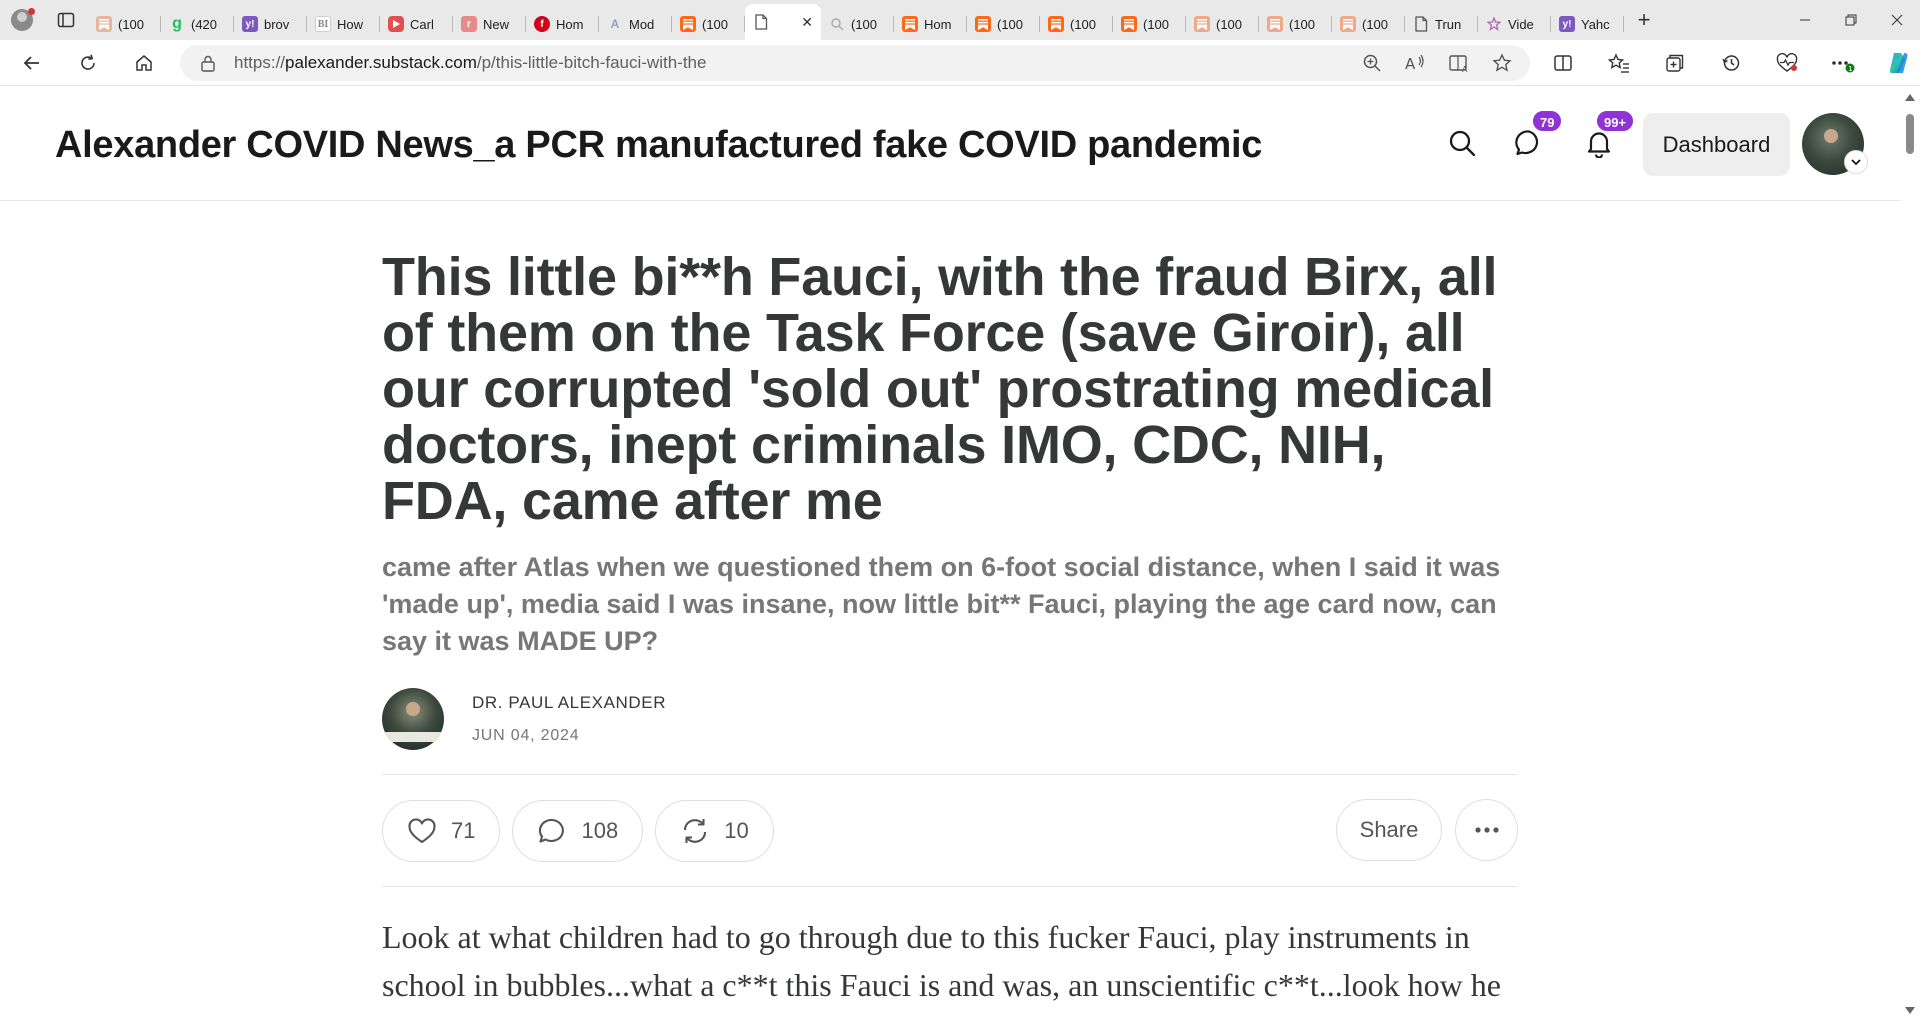  I want to click on split-screen-icon, so click(1563, 63).